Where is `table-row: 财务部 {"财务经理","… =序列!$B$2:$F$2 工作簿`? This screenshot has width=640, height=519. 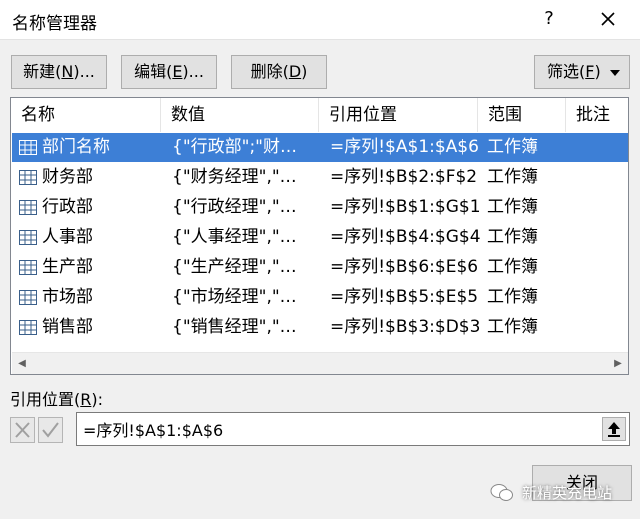 table-row: 财务部 {"财务经理","… =序列!$B$2:$F$2 工作簿 is located at coordinates (320, 177).